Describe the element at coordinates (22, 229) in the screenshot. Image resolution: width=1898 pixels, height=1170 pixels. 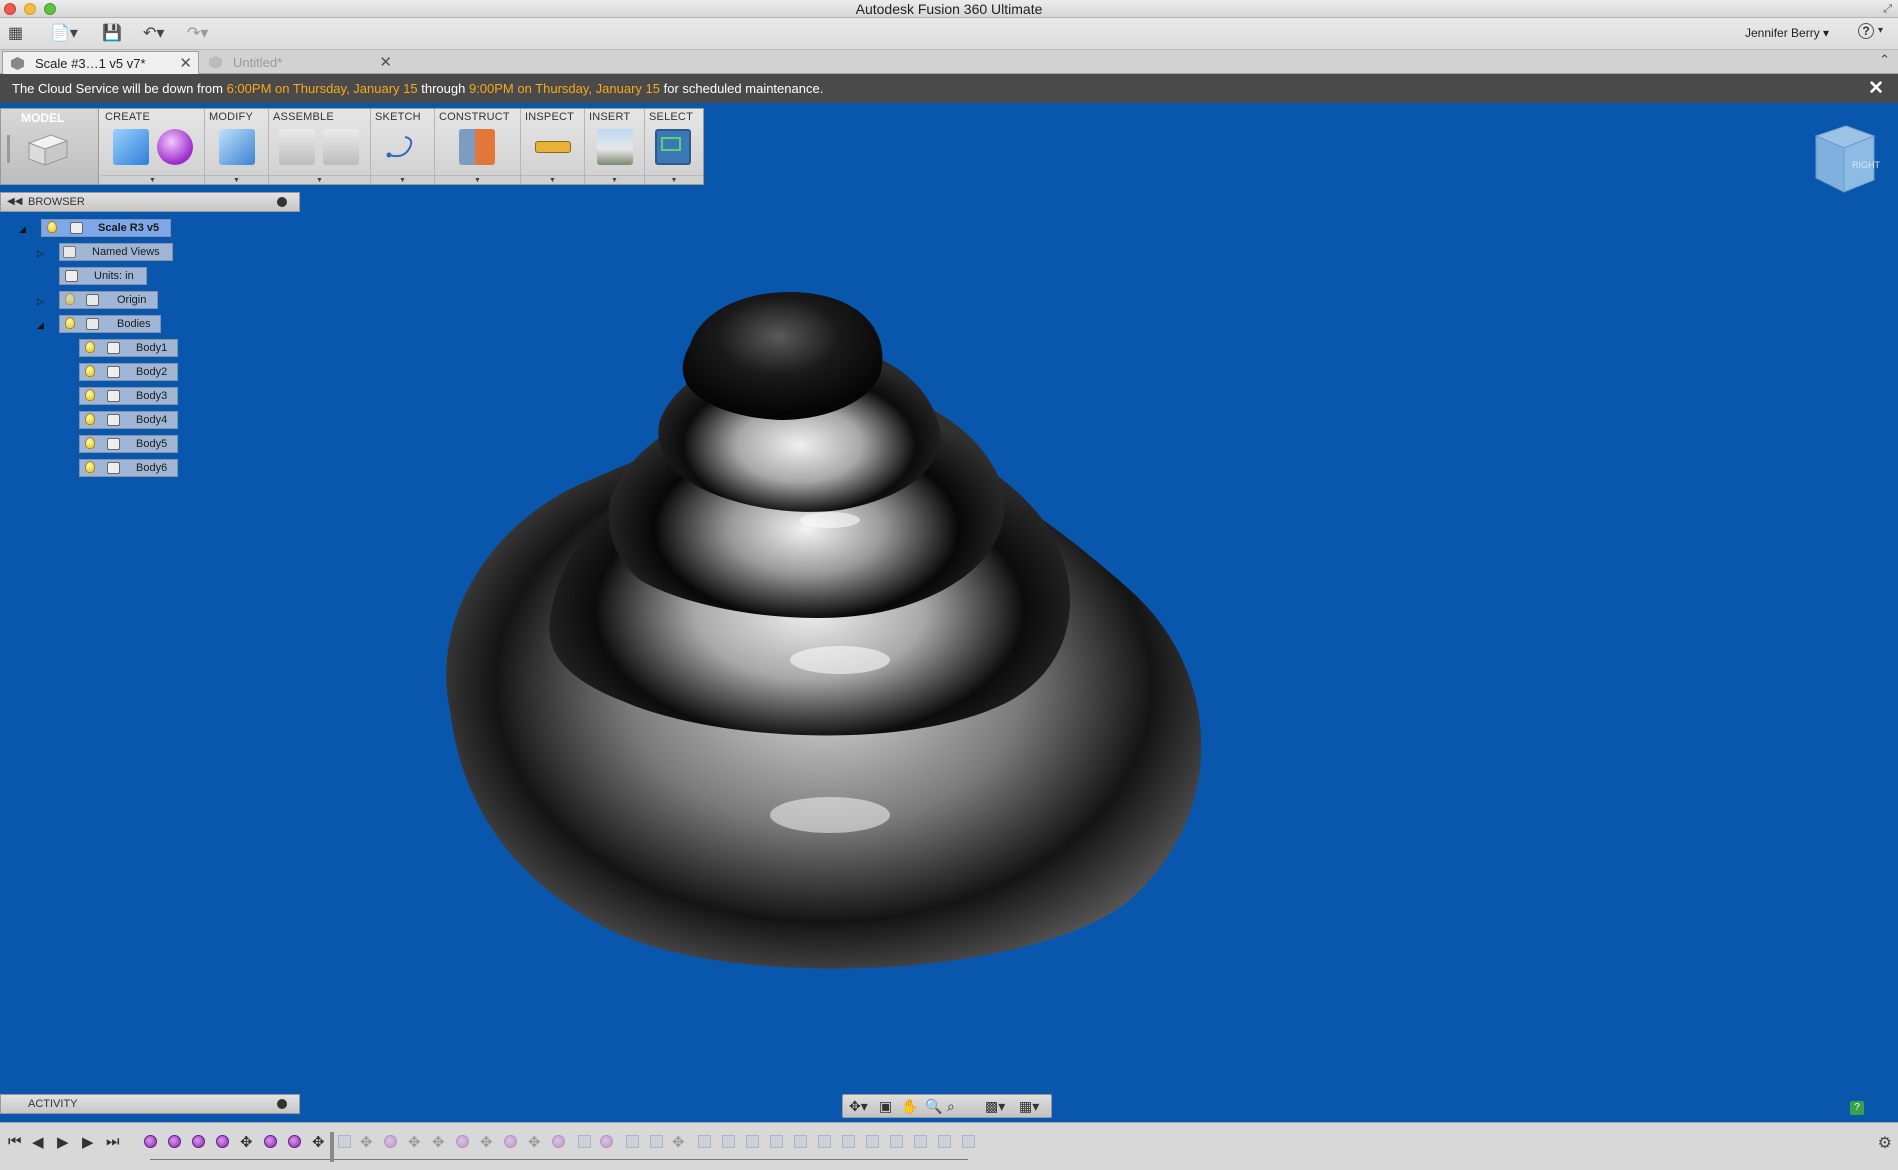
I see `expand-root-icon: ◢` at that location.